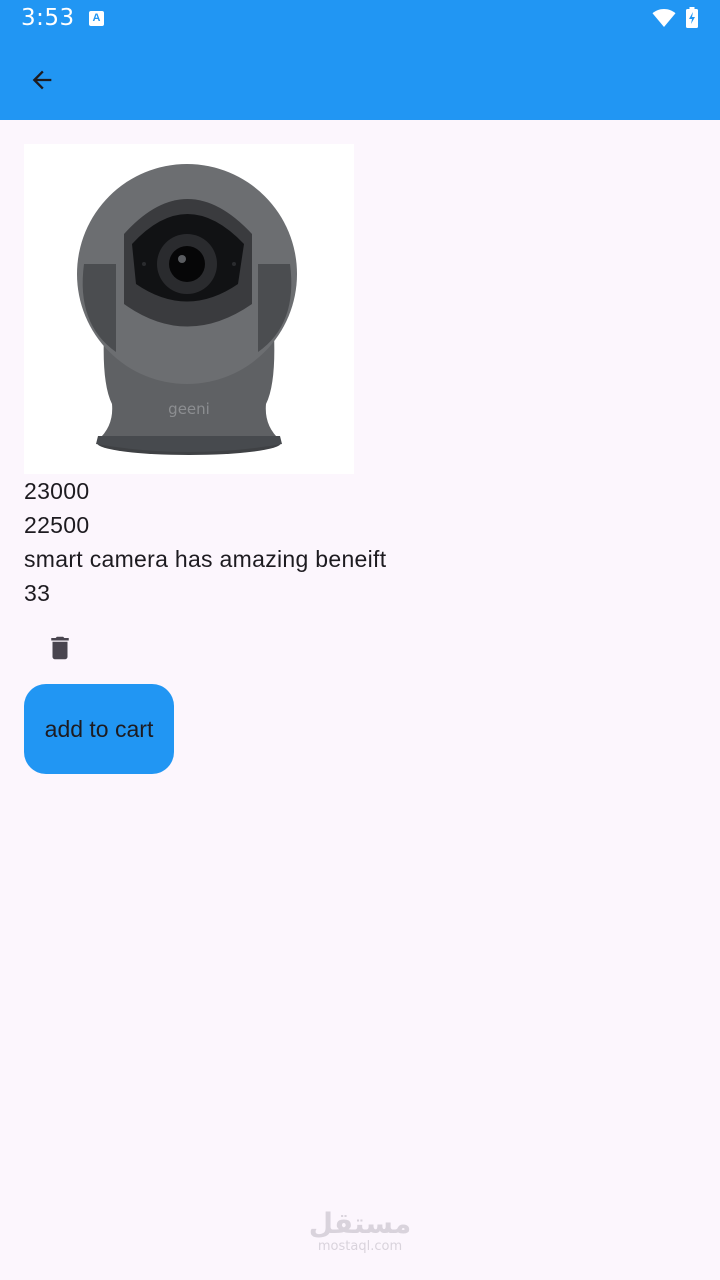  What do you see at coordinates (360, 79) in the screenshot?
I see `app-bar` at bounding box center [360, 79].